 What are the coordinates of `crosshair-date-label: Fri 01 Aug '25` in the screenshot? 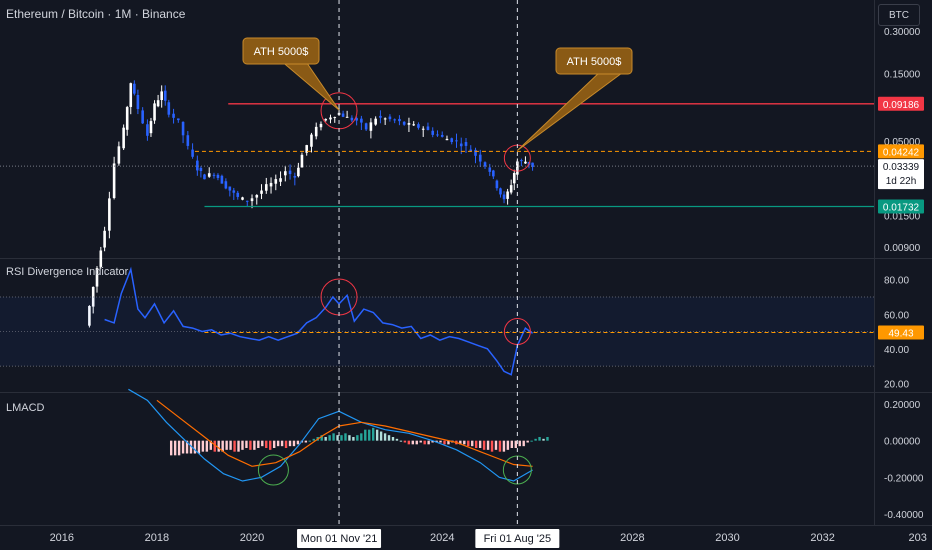 It's located at (518, 539).